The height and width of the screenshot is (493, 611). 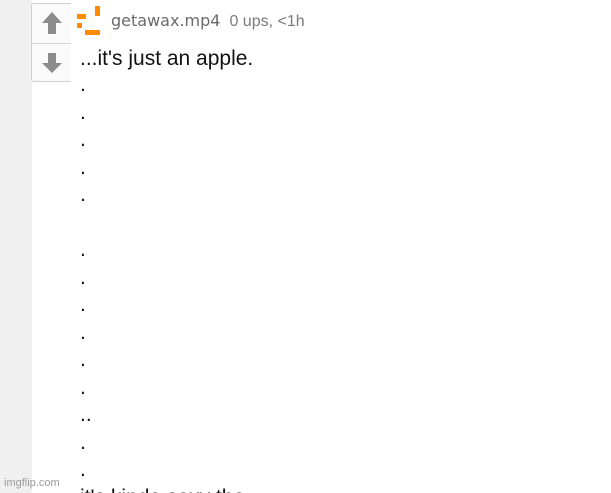 I want to click on left-gutter, so click(x=16, y=246).